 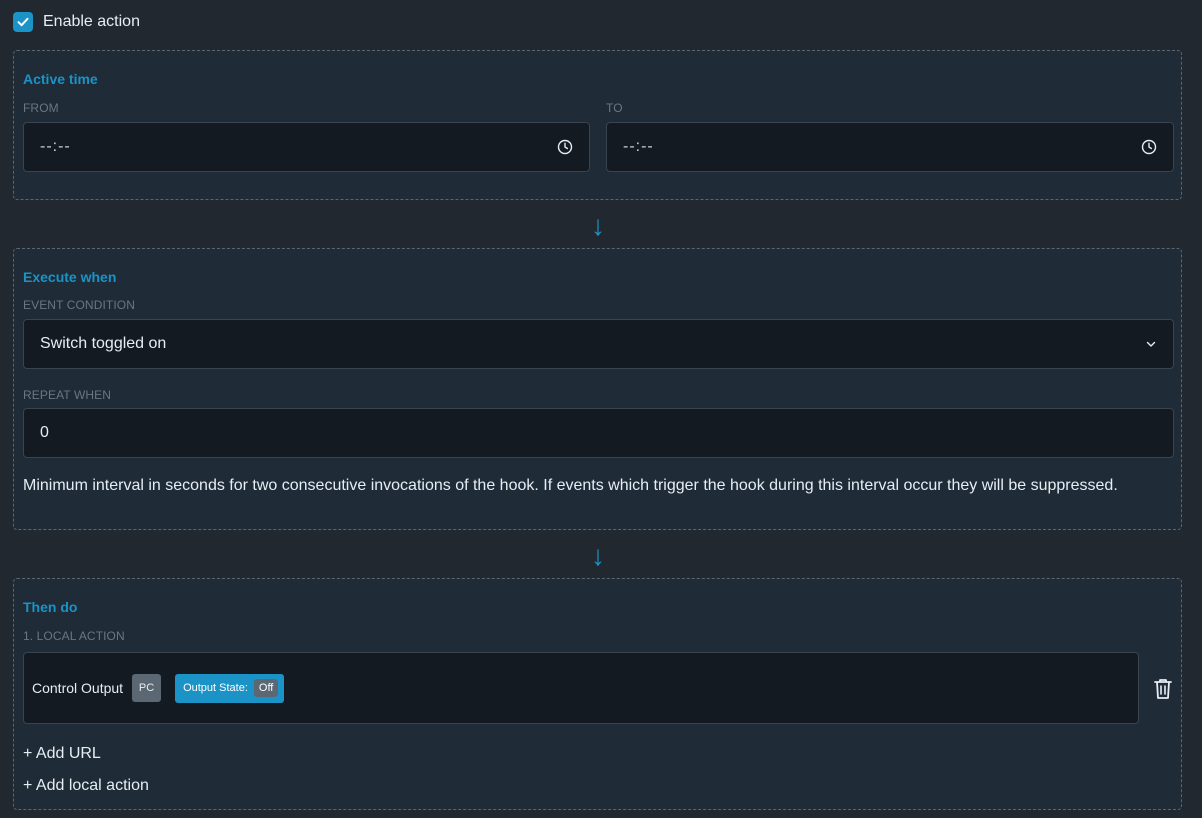 I want to click on check-icon, so click(x=23, y=22).